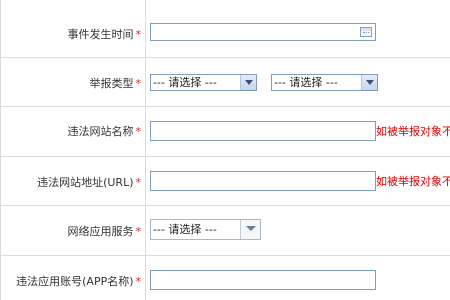  What do you see at coordinates (413, 131) in the screenshot?
I see `site-name-hint: 如被举报对象不` at bounding box center [413, 131].